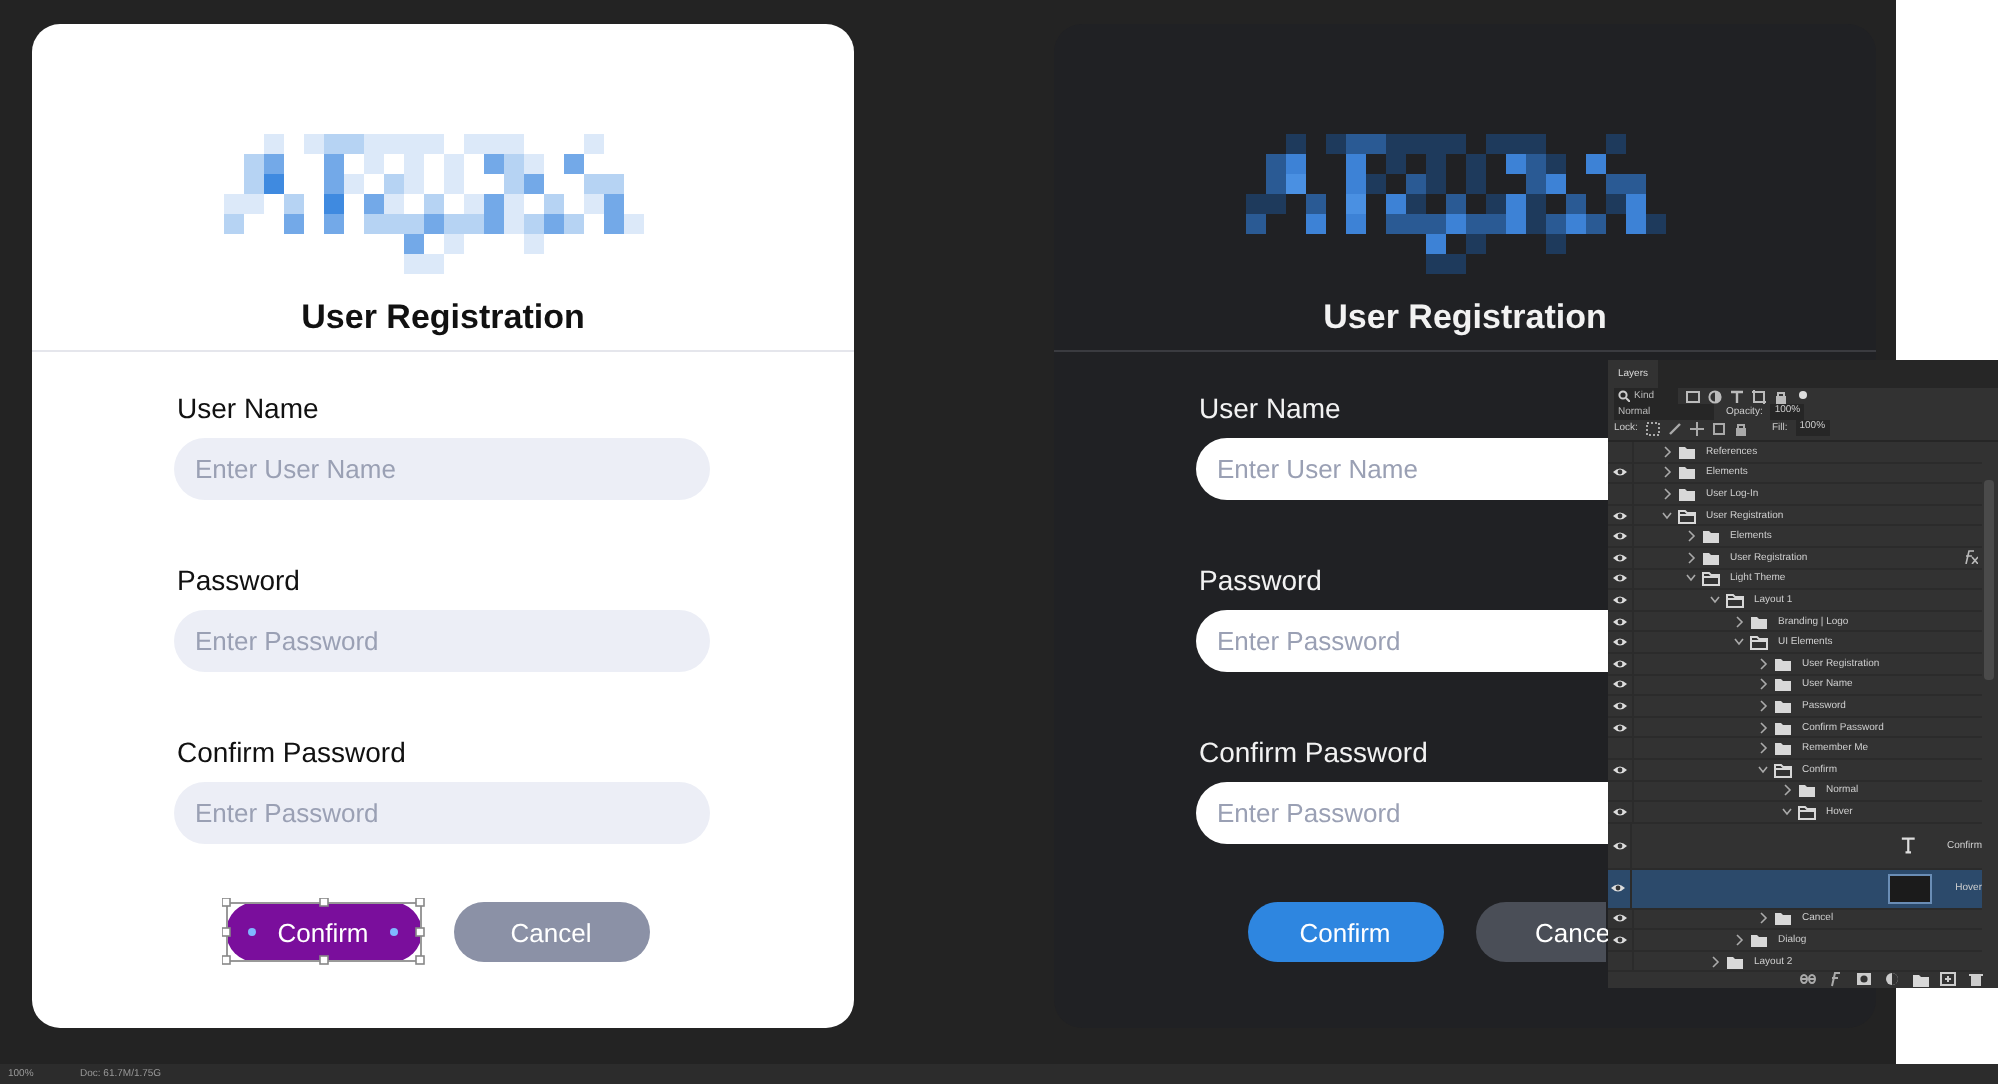  What do you see at coordinates (1989, 580) in the screenshot?
I see `scroll-bar` at bounding box center [1989, 580].